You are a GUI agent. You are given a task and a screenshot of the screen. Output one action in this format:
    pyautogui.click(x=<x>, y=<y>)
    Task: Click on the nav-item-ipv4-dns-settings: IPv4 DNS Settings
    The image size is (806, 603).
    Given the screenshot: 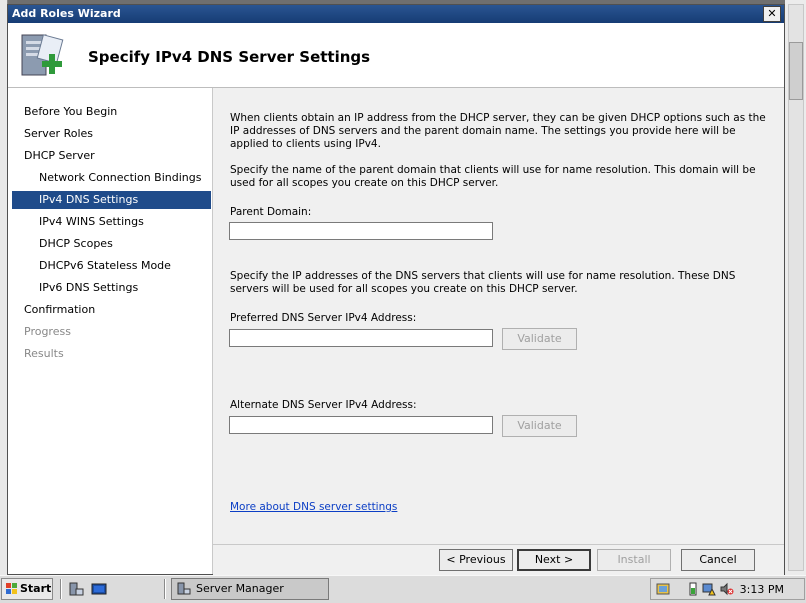 What is the action you would take?
    pyautogui.click(x=111, y=200)
    